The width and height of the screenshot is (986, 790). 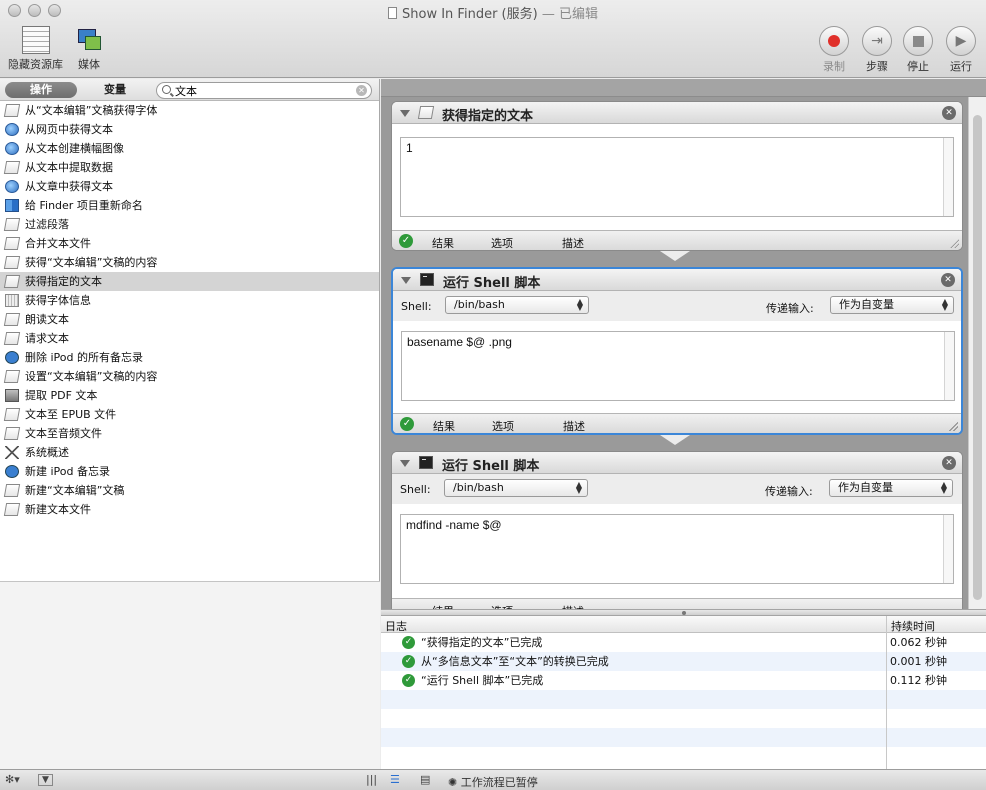 What do you see at coordinates (189, 224) in the screenshot?
I see `library-action-item: 过滤段落` at bounding box center [189, 224].